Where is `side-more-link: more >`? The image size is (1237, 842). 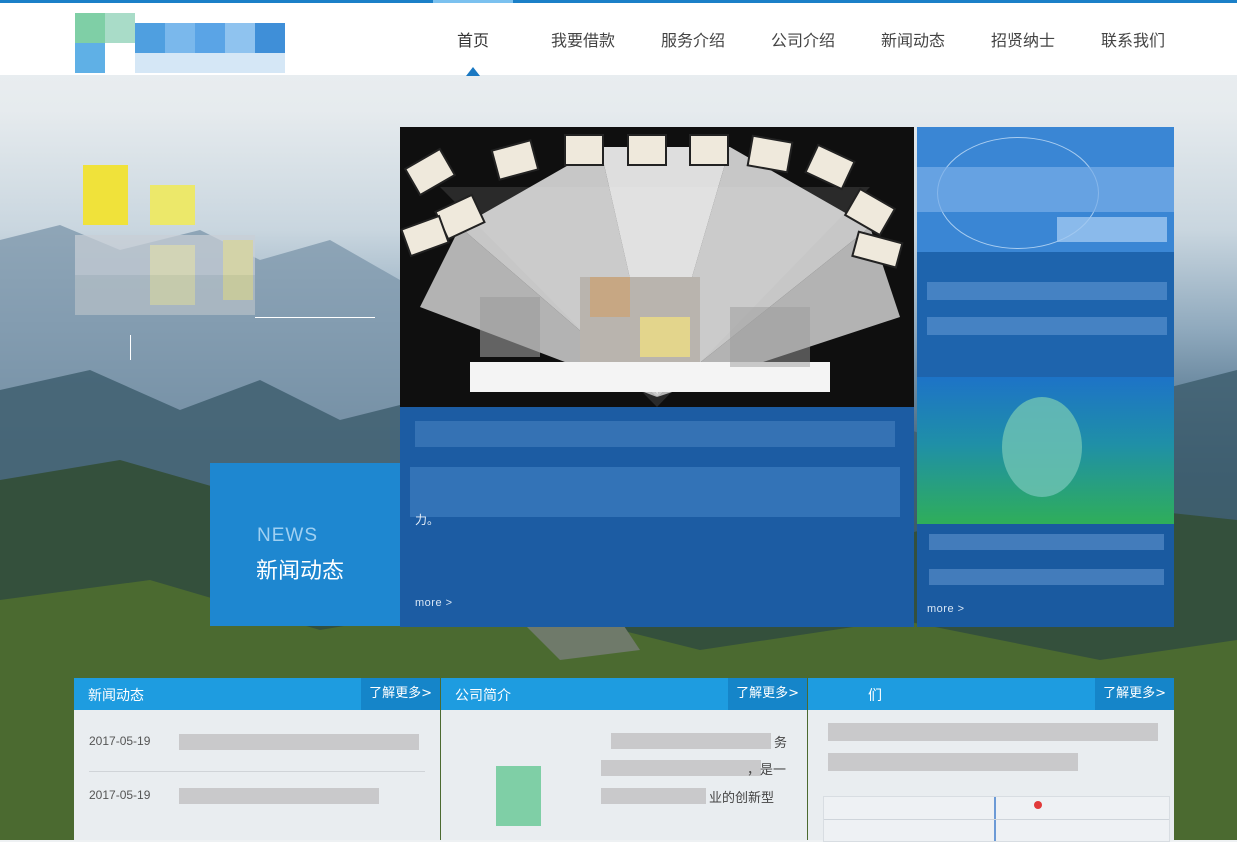
side-more-link: more > is located at coordinates (946, 609).